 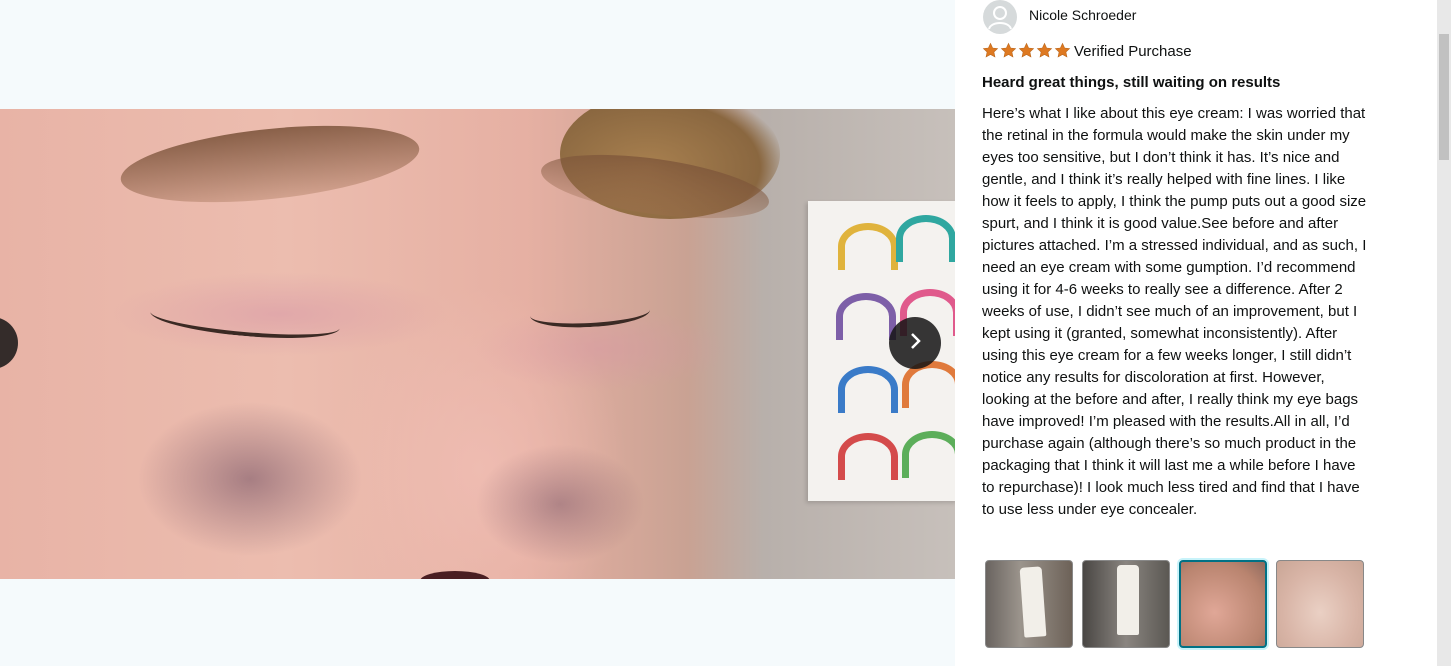 I want to click on thumbnail-strip, so click(x=1174, y=604).